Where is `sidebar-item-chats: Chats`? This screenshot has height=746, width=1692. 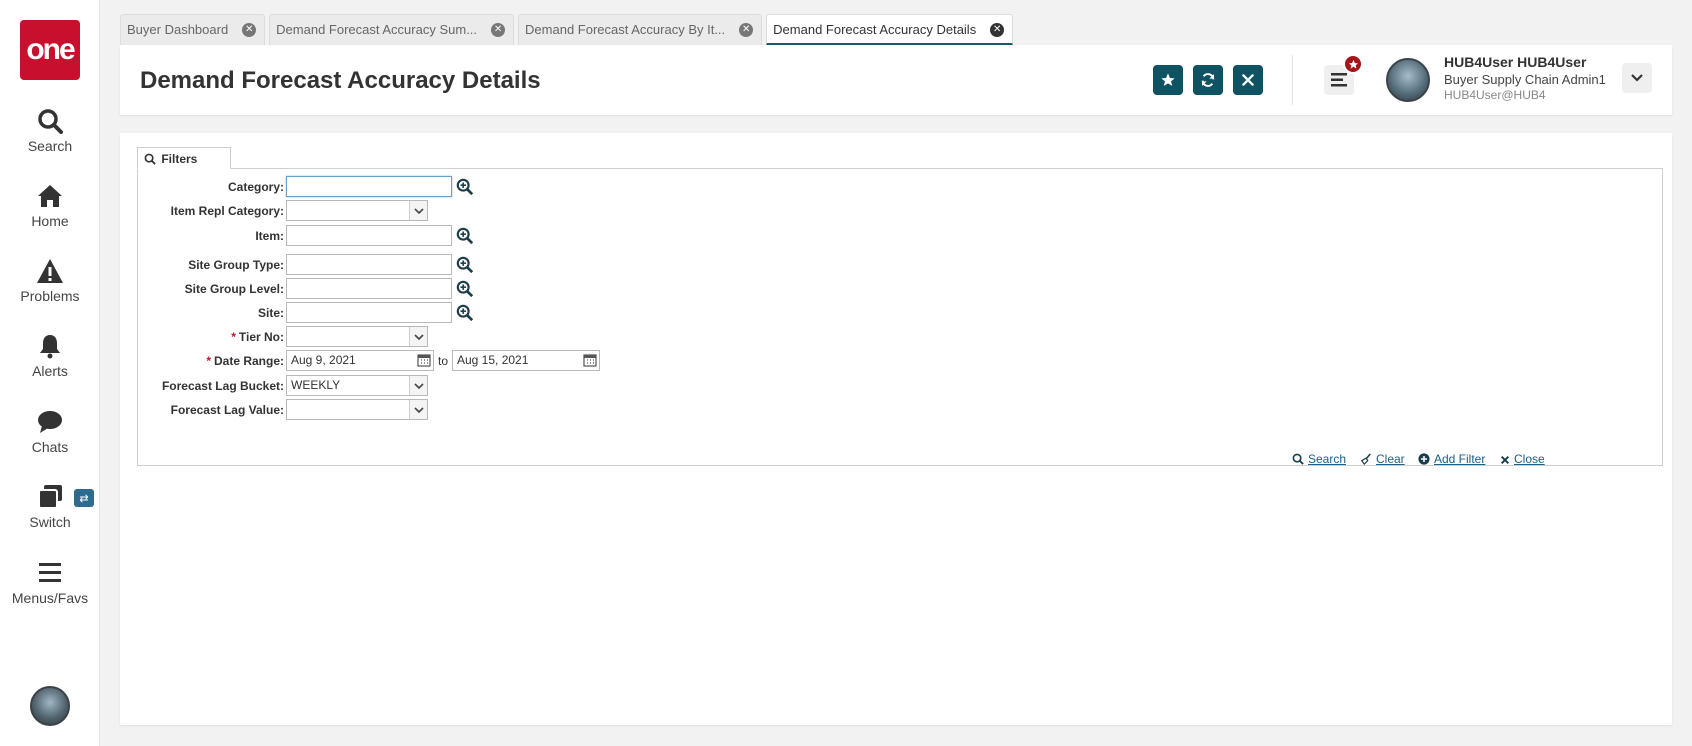
sidebar-item-chats: Chats is located at coordinates (50, 432).